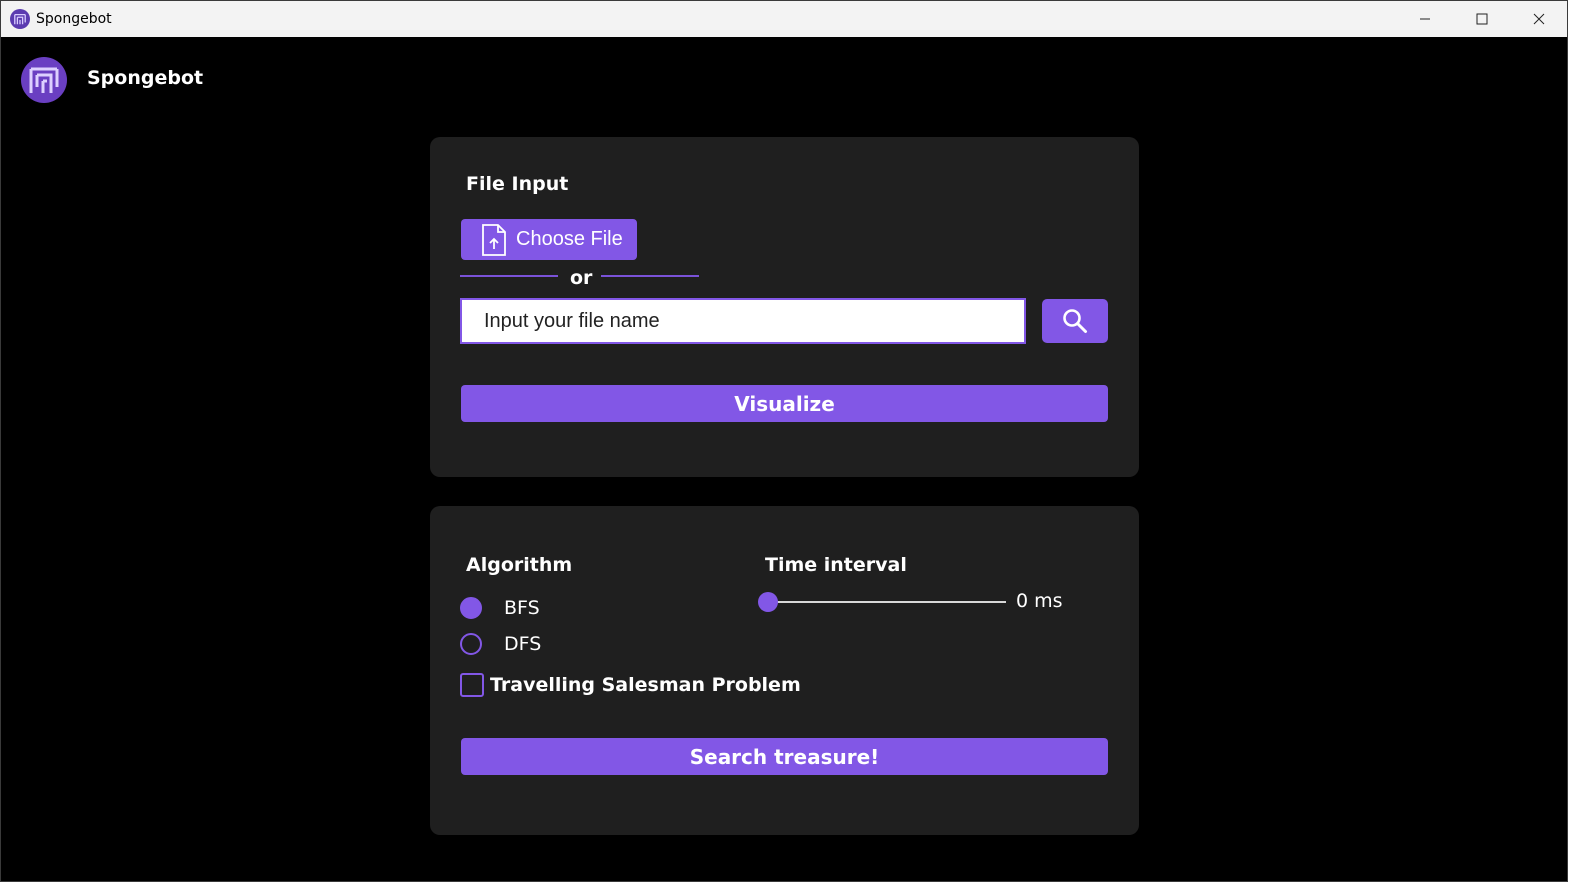  What do you see at coordinates (836, 565) in the screenshot?
I see `time-interval-label: Time interval` at bounding box center [836, 565].